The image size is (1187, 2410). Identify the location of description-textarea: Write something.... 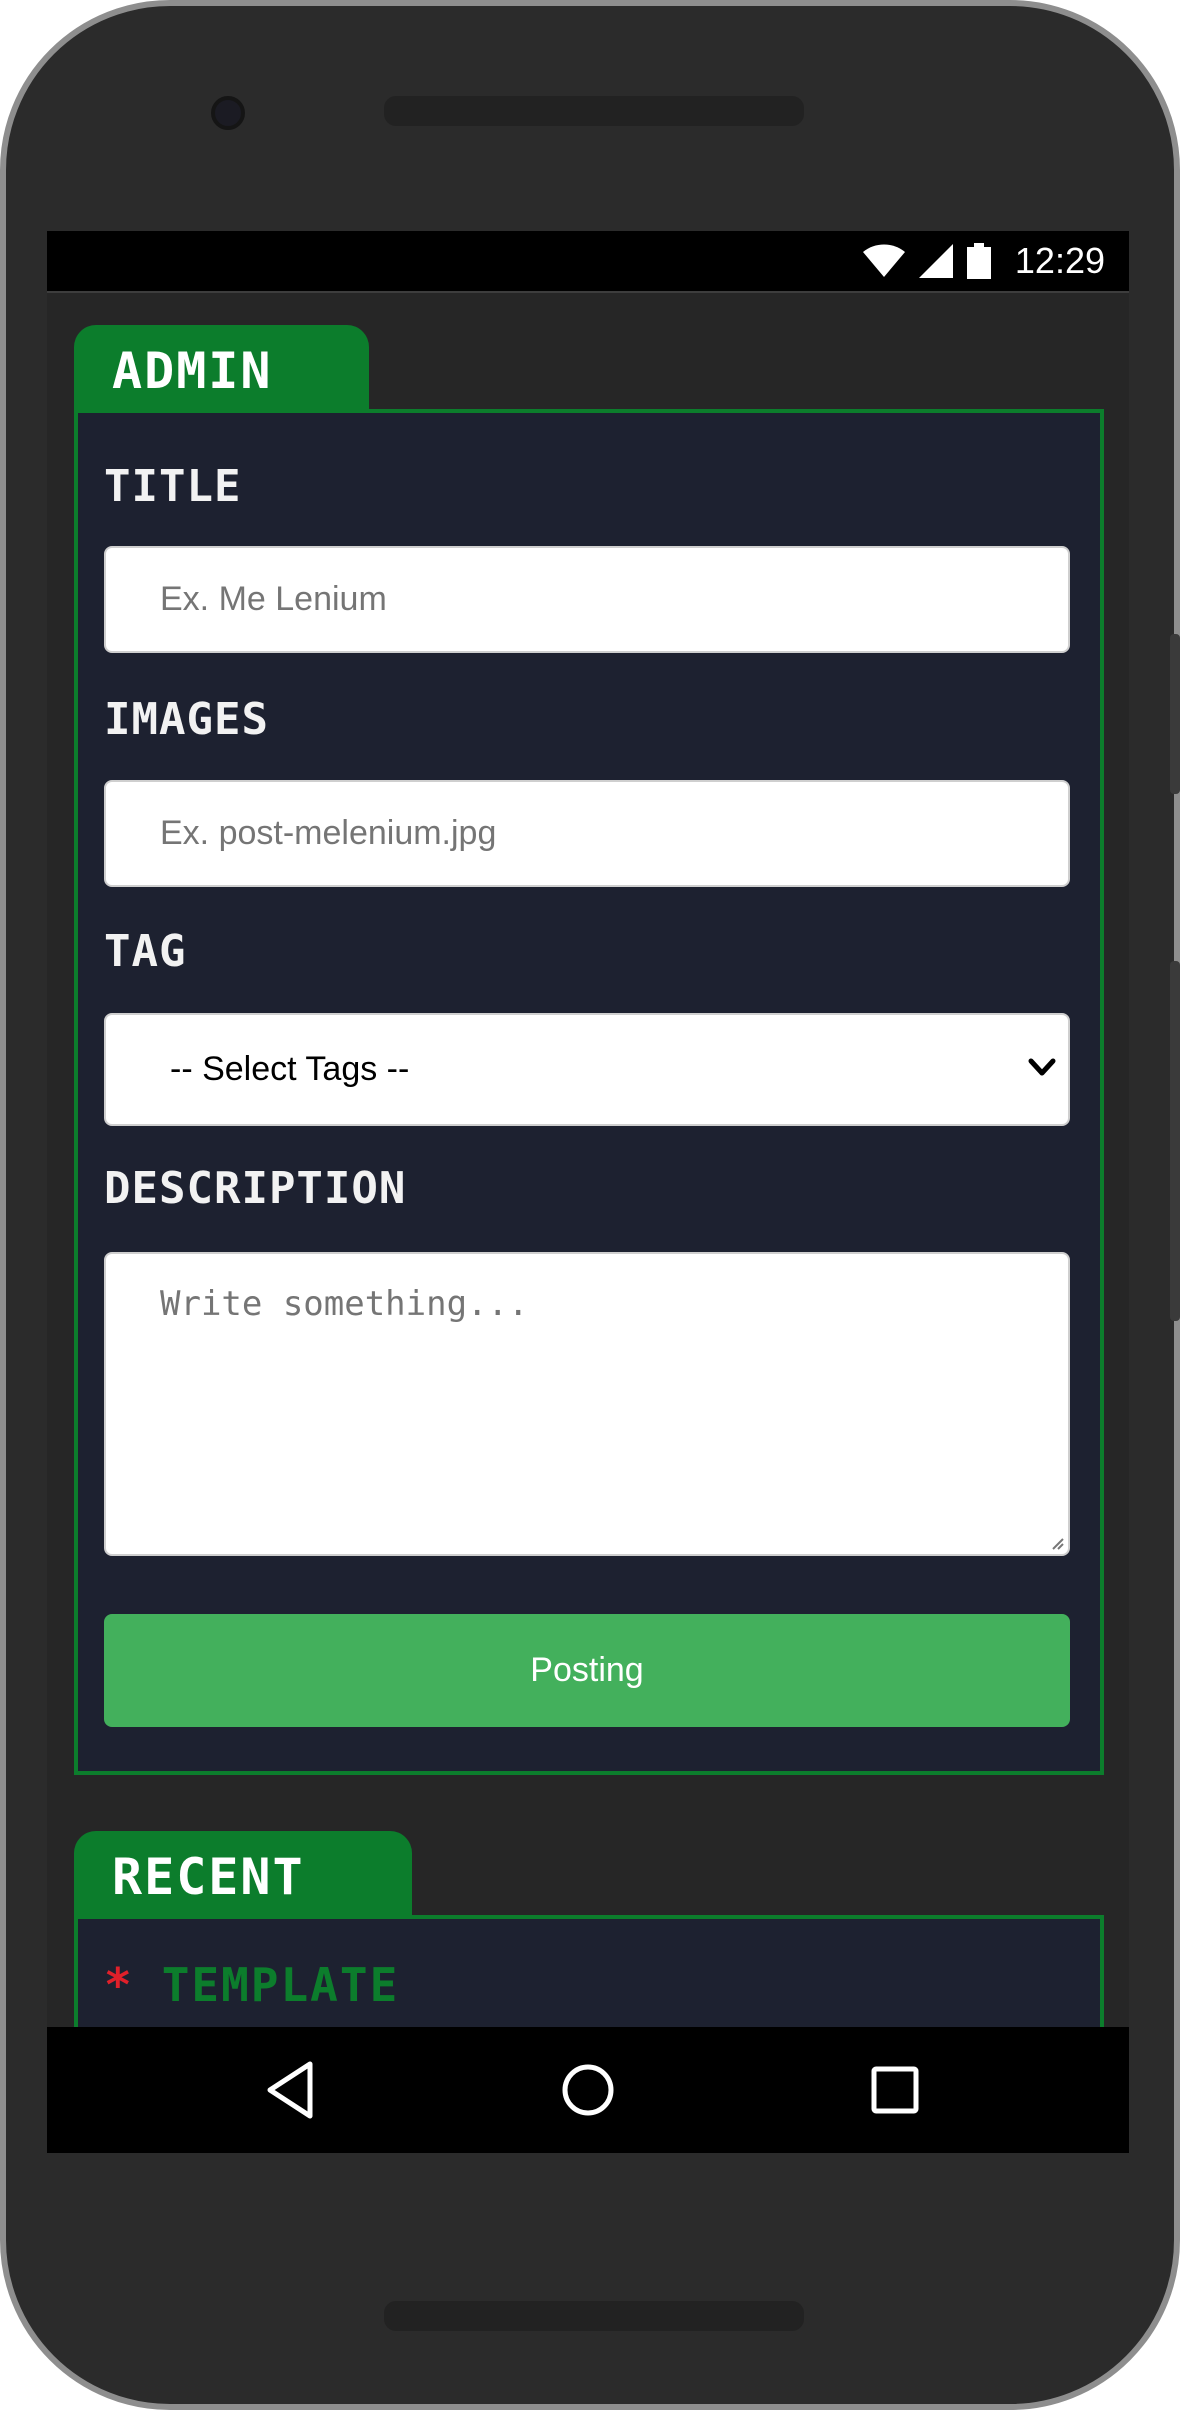
(587, 1404).